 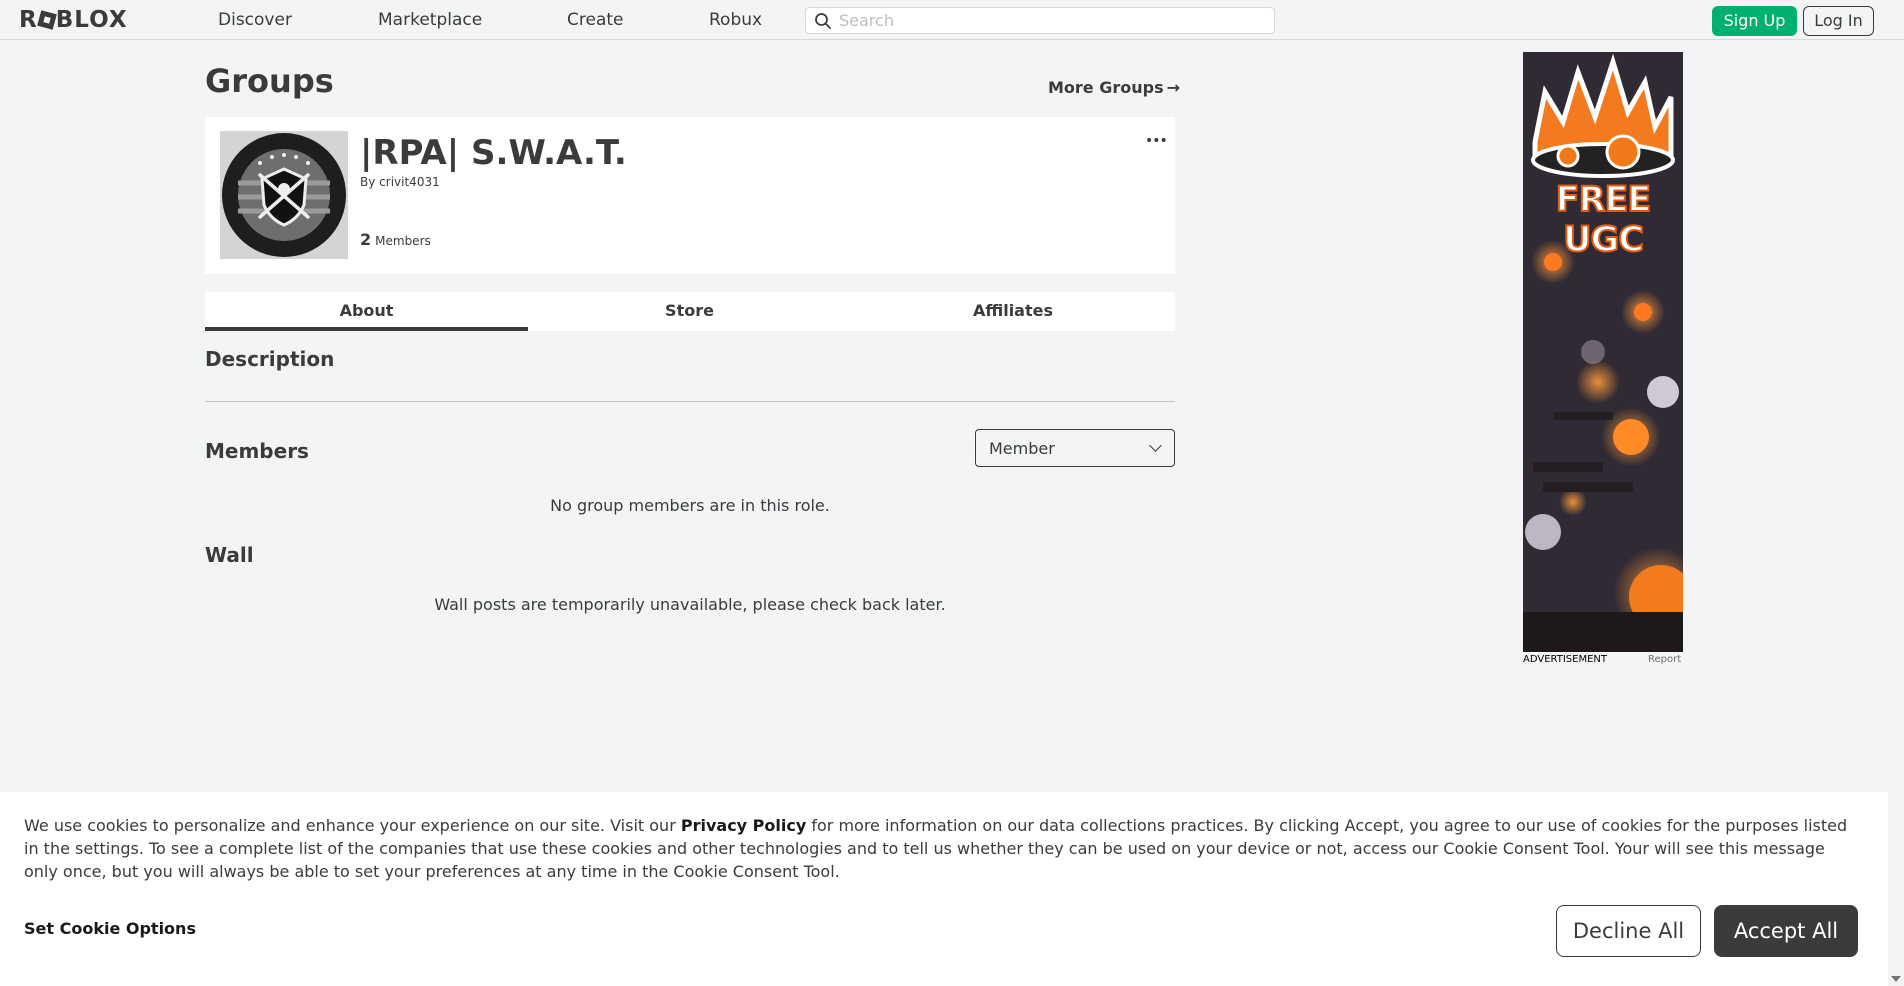 What do you see at coordinates (1896, 979) in the screenshot?
I see `scroll-down-arrow-icon` at bounding box center [1896, 979].